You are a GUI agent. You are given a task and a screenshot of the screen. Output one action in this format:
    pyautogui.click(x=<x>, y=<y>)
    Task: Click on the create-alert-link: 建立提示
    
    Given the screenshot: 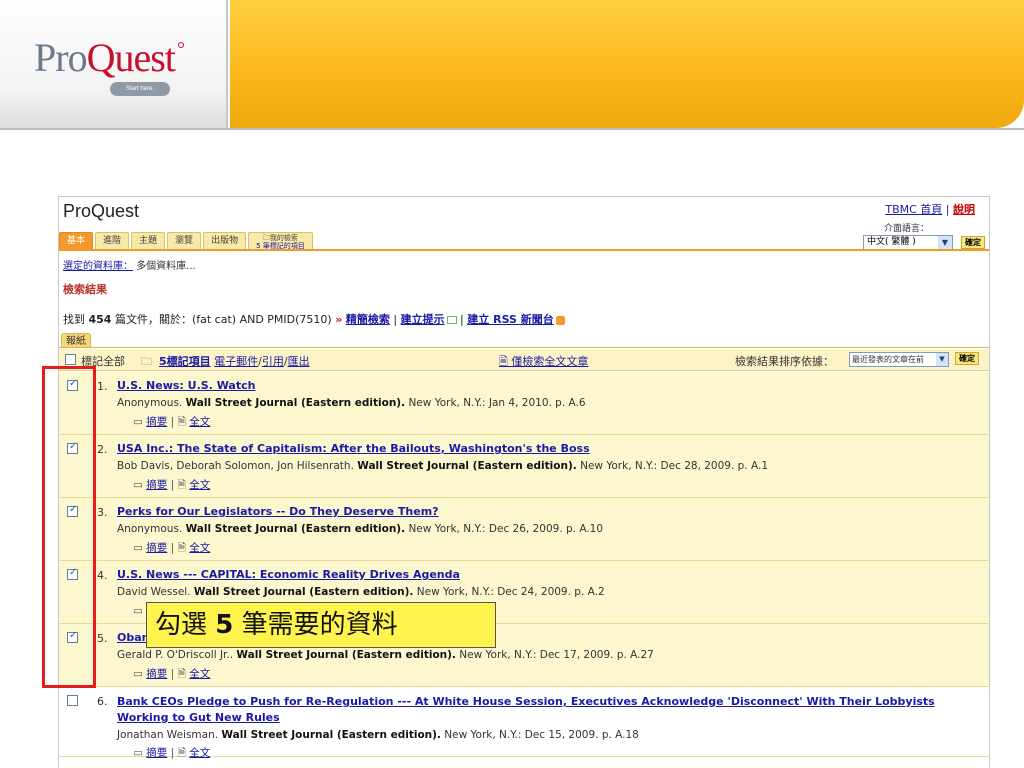 What is the action you would take?
    pyautogui.click(x=423, y=319)
    